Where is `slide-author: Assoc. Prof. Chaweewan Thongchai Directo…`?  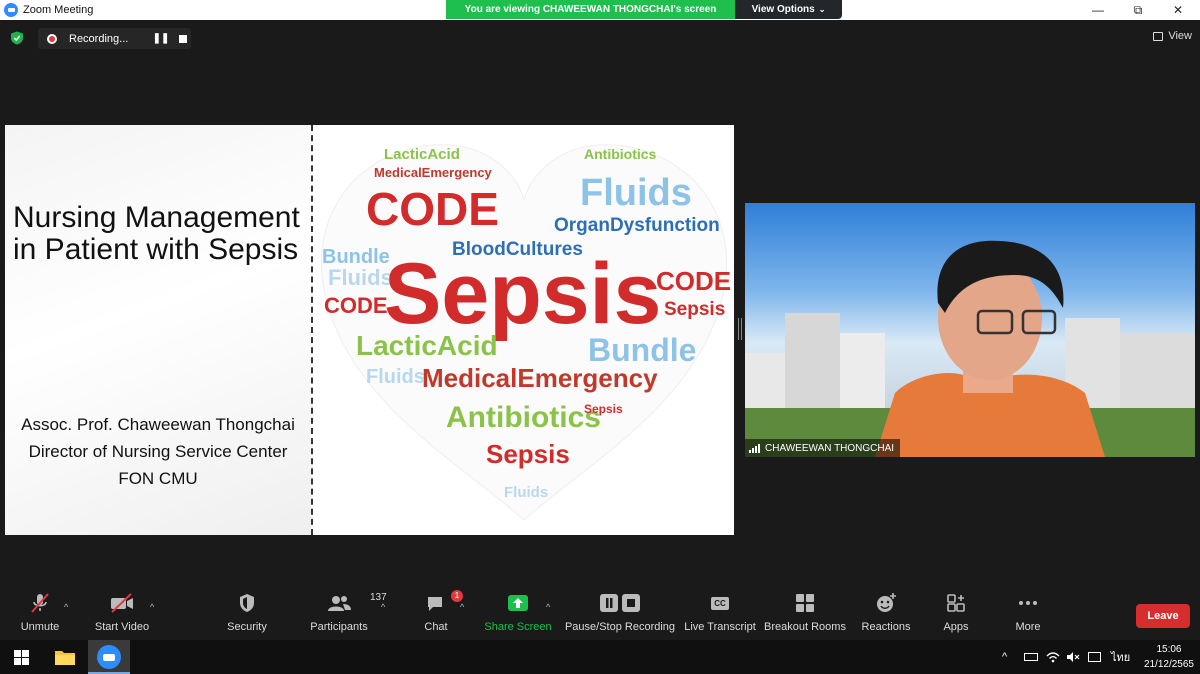 slide-author: Assoc. Prof. Chaweewan Thongchai Directo… is located at coordinates (158, 451).